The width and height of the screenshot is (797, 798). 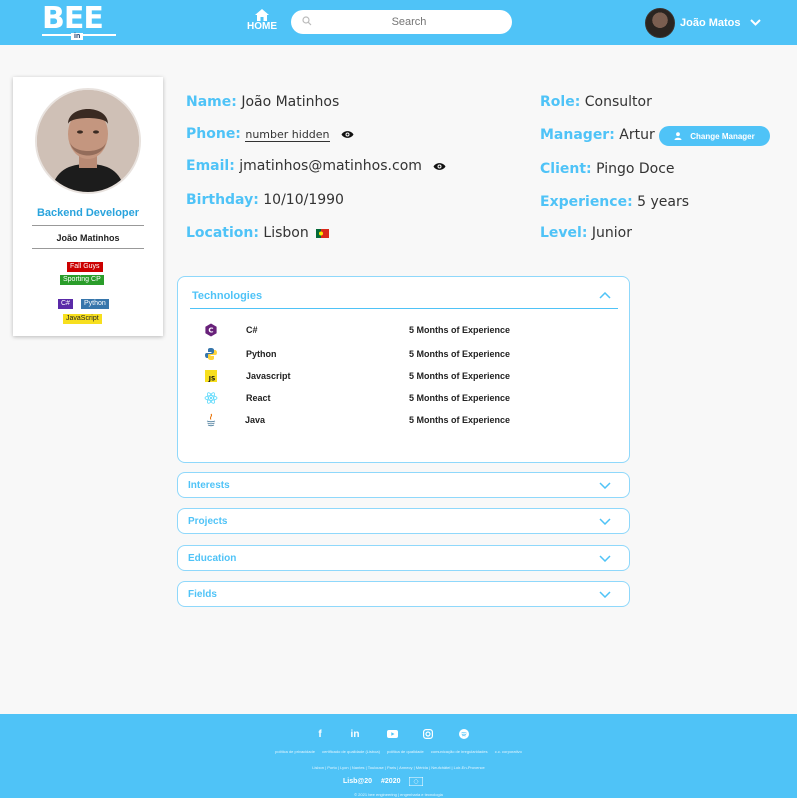 I want to click on react-icon, so click(x=211, y=398).